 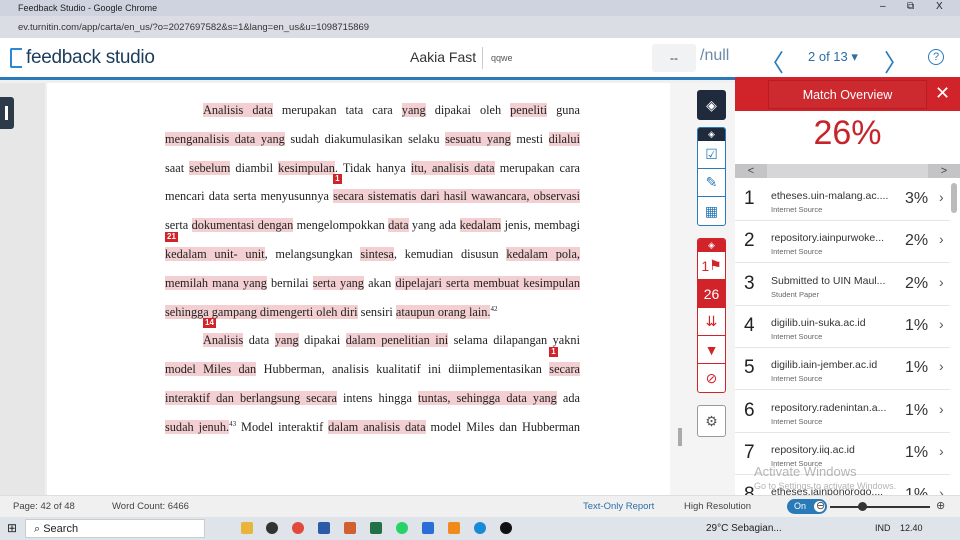 What do you see at coordinates (862, 506) in the screenshot?
I see `zoom-slider-handle` at bounding box center [862, 506].